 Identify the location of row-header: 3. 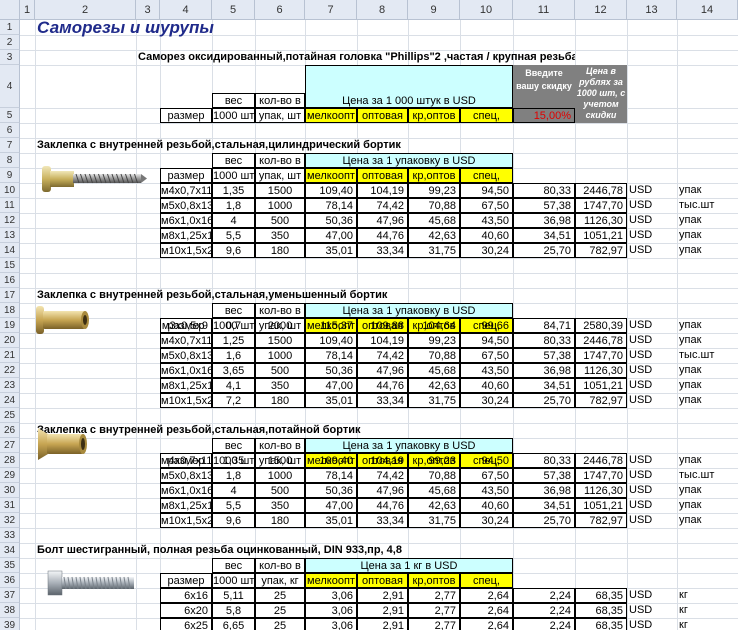
(10, 57).